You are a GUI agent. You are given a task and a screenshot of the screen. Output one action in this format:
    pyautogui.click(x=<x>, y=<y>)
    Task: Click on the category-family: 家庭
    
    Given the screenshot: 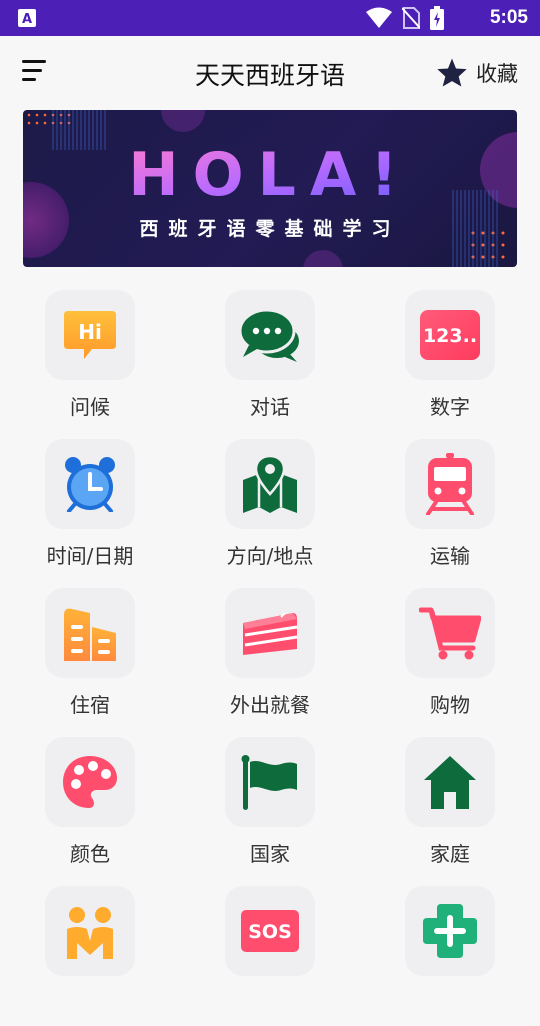 What is the action you would take?
    pyautogui.click(x=450, y=807)
    